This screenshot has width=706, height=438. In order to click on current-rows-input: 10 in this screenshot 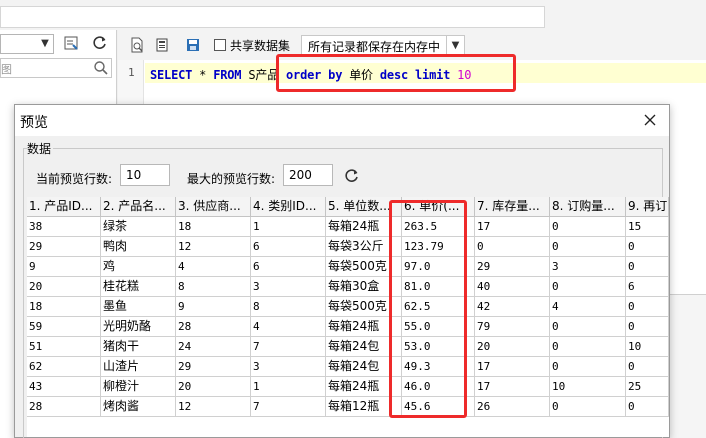, I will do `click(145, 175)`.